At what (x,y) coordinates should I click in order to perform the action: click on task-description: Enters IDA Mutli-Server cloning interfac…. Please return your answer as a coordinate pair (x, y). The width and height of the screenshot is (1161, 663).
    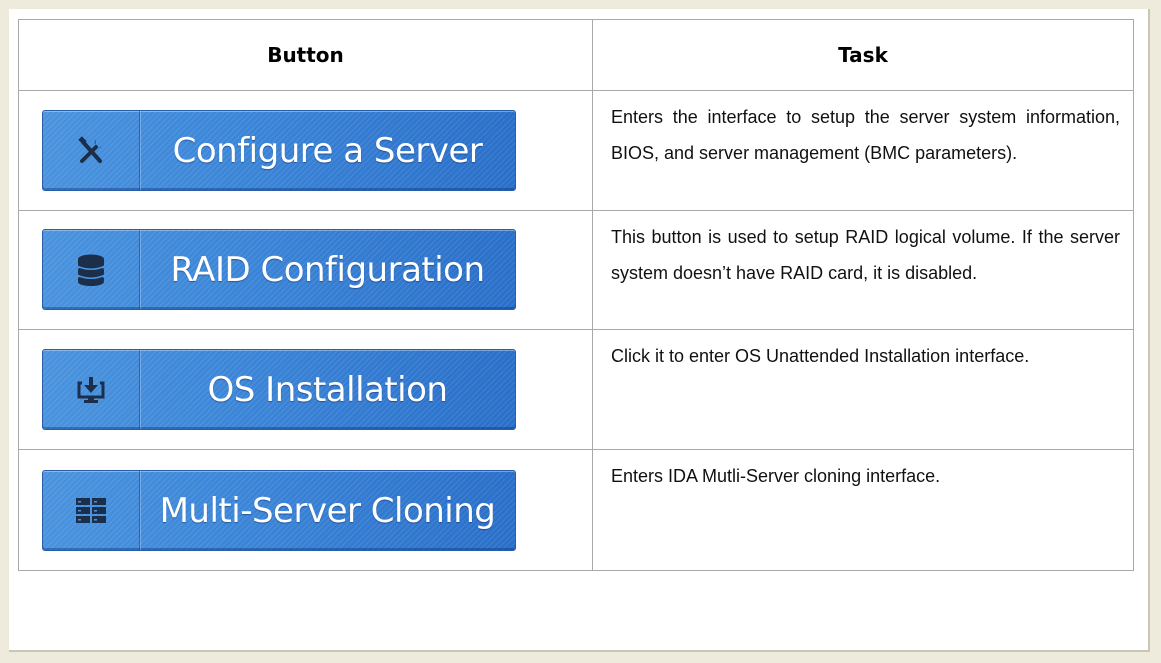
    Looking at the image, I should click on (776, 476).